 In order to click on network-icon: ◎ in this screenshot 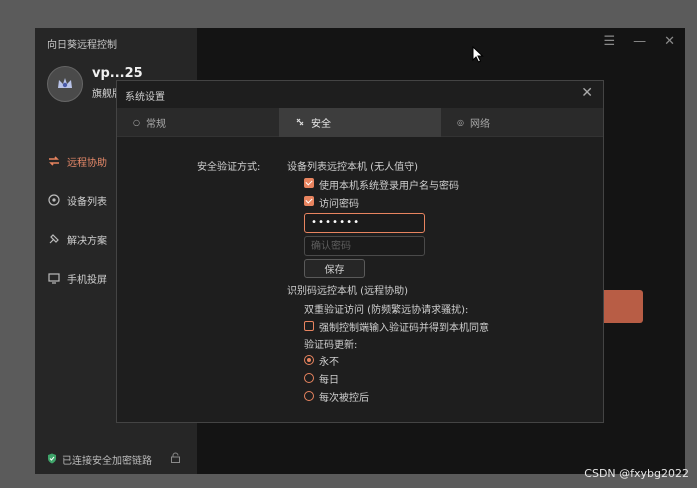, I will do `click(460, 122)`.